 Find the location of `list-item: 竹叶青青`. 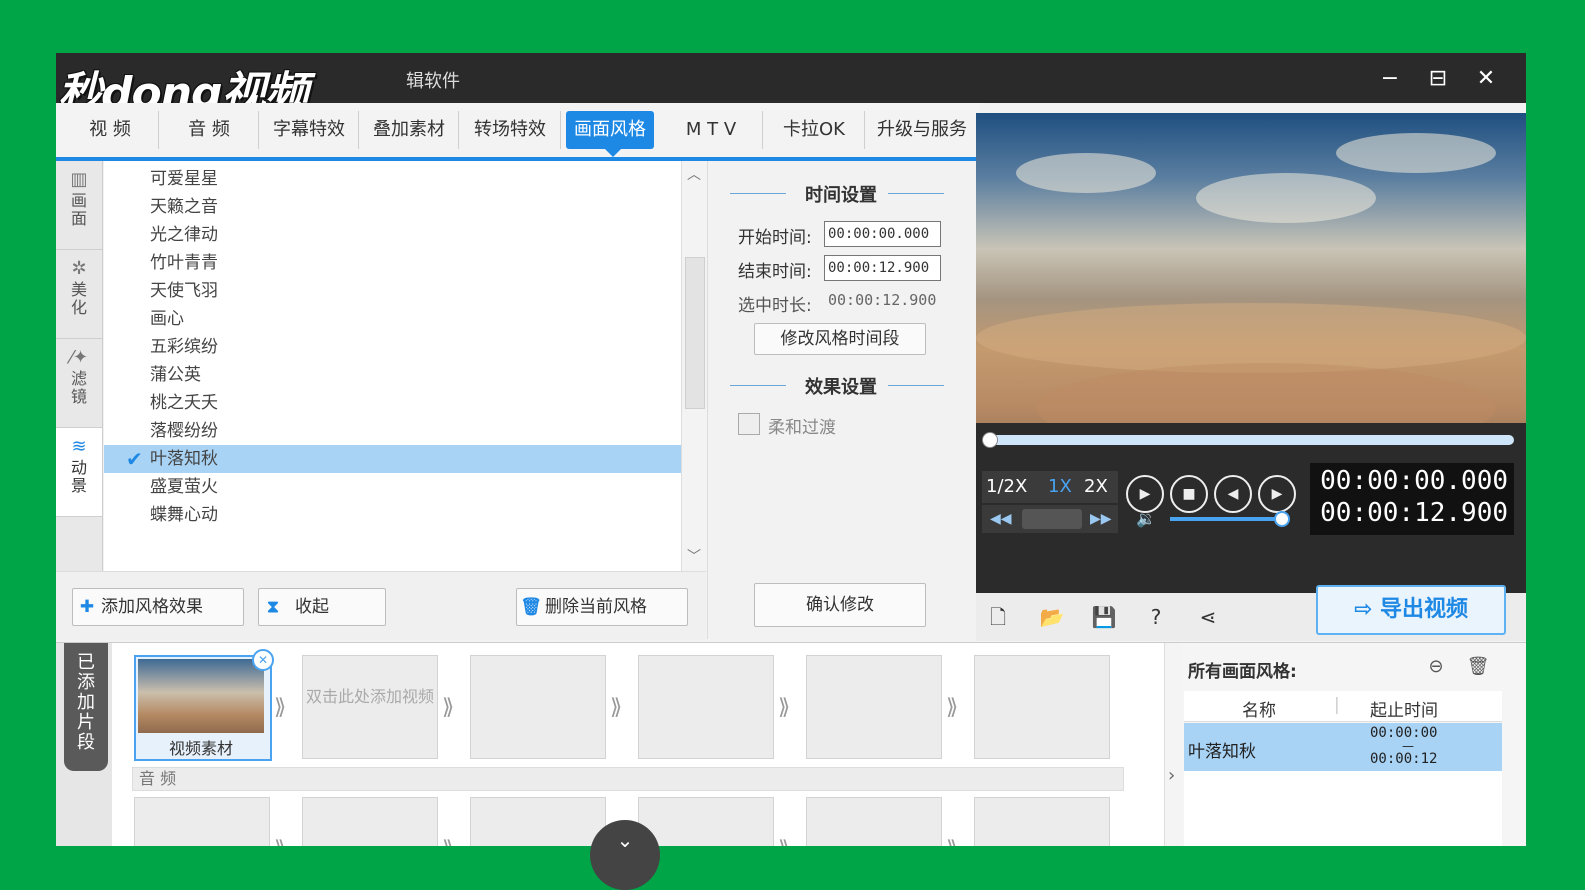

list-item: 竹叶青青 is located at coordinates (392, 263).